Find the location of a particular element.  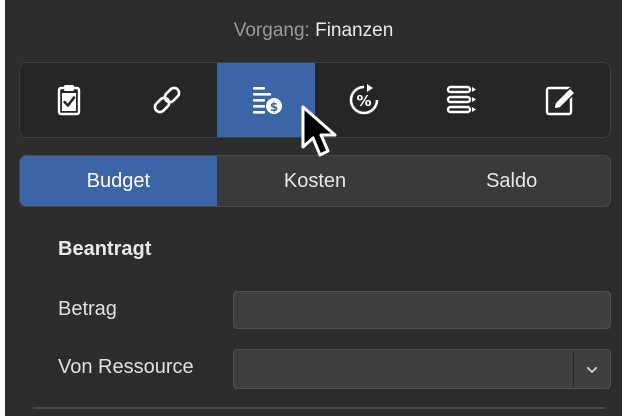

chevron-down-icon is located at coordinates (591, 369).